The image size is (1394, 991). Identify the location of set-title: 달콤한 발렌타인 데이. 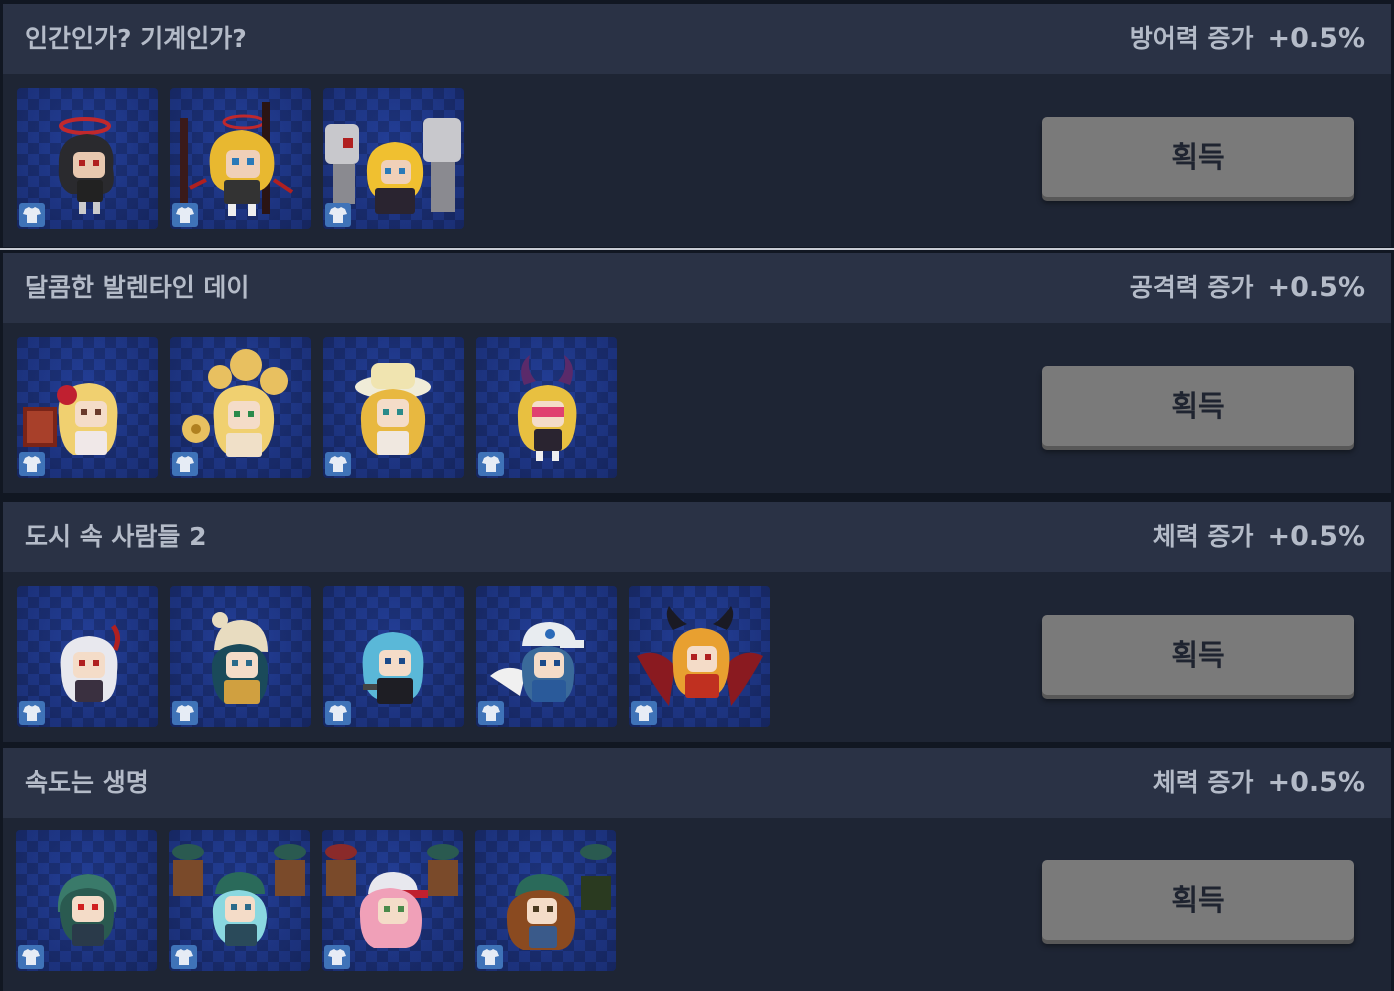
(137, 287).